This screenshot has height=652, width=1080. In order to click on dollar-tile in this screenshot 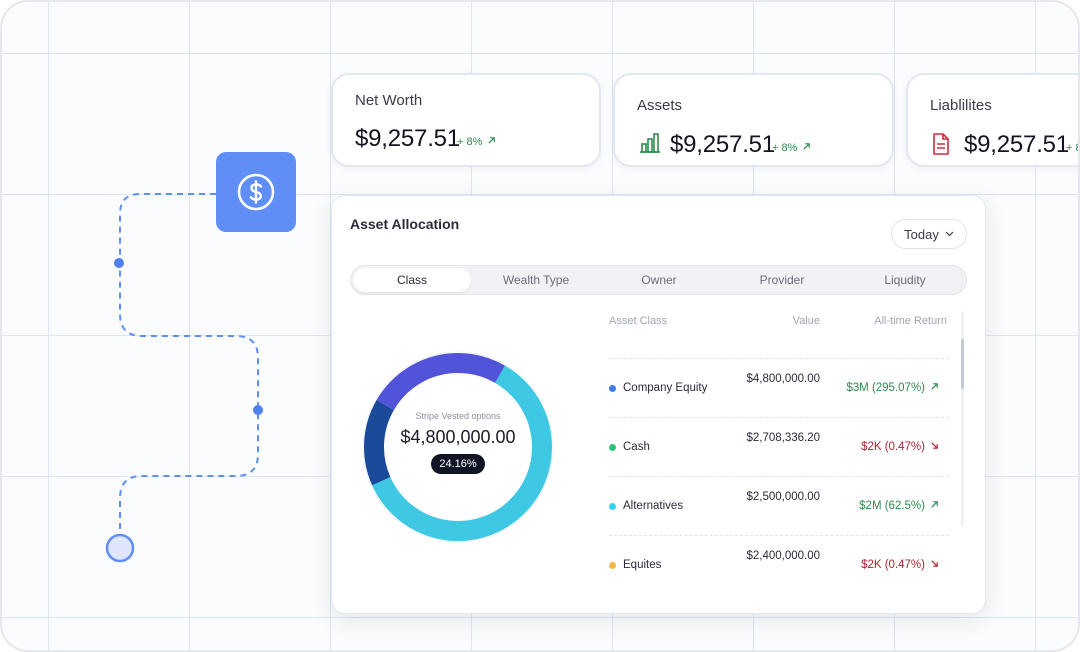, I will do `click(256, 192)`.